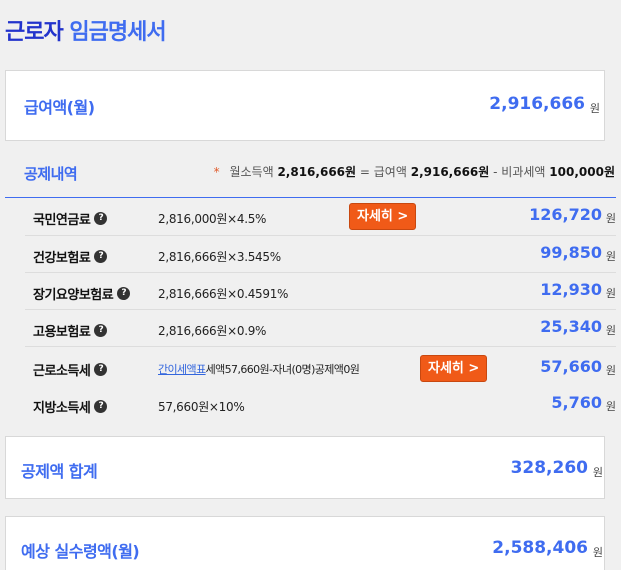 This screenshot has width=621, height=570. What do you see at coordinates (223, 294) in the screenshot?
I see `deduction-calc: 2,816,666원×0.4591%` at bounding box center [223, 294].